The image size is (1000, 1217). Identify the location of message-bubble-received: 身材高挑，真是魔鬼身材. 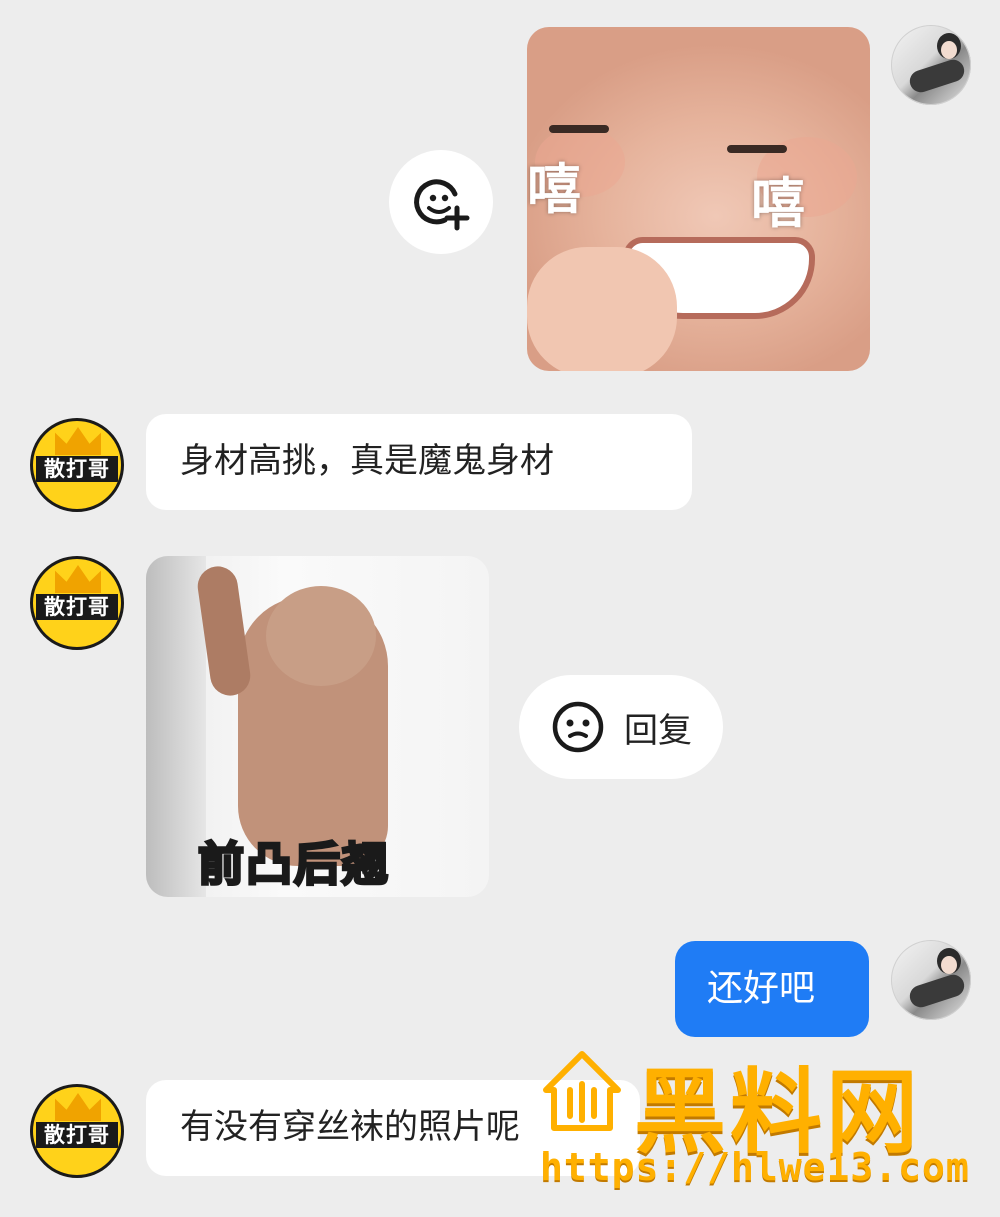
(419, 462).